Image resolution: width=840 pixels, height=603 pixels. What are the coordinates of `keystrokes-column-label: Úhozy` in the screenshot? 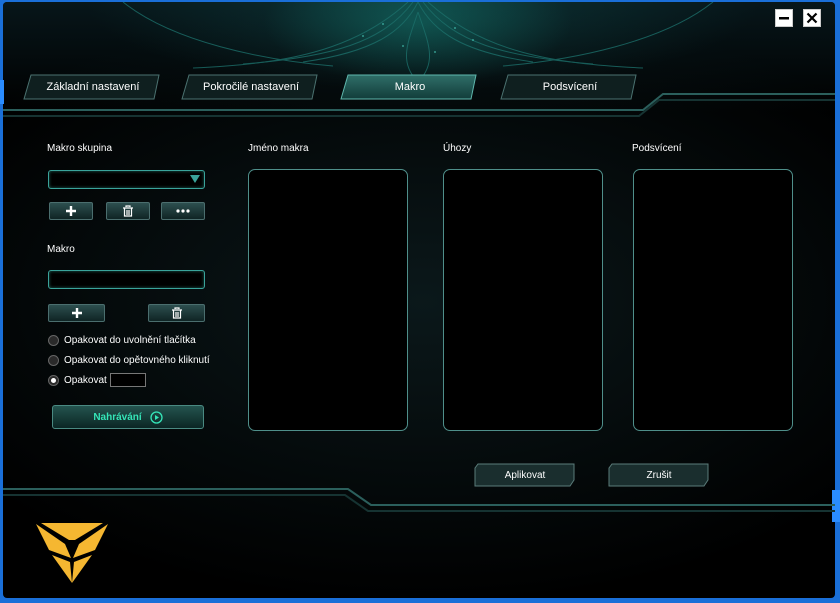 It's located at (457, 148).